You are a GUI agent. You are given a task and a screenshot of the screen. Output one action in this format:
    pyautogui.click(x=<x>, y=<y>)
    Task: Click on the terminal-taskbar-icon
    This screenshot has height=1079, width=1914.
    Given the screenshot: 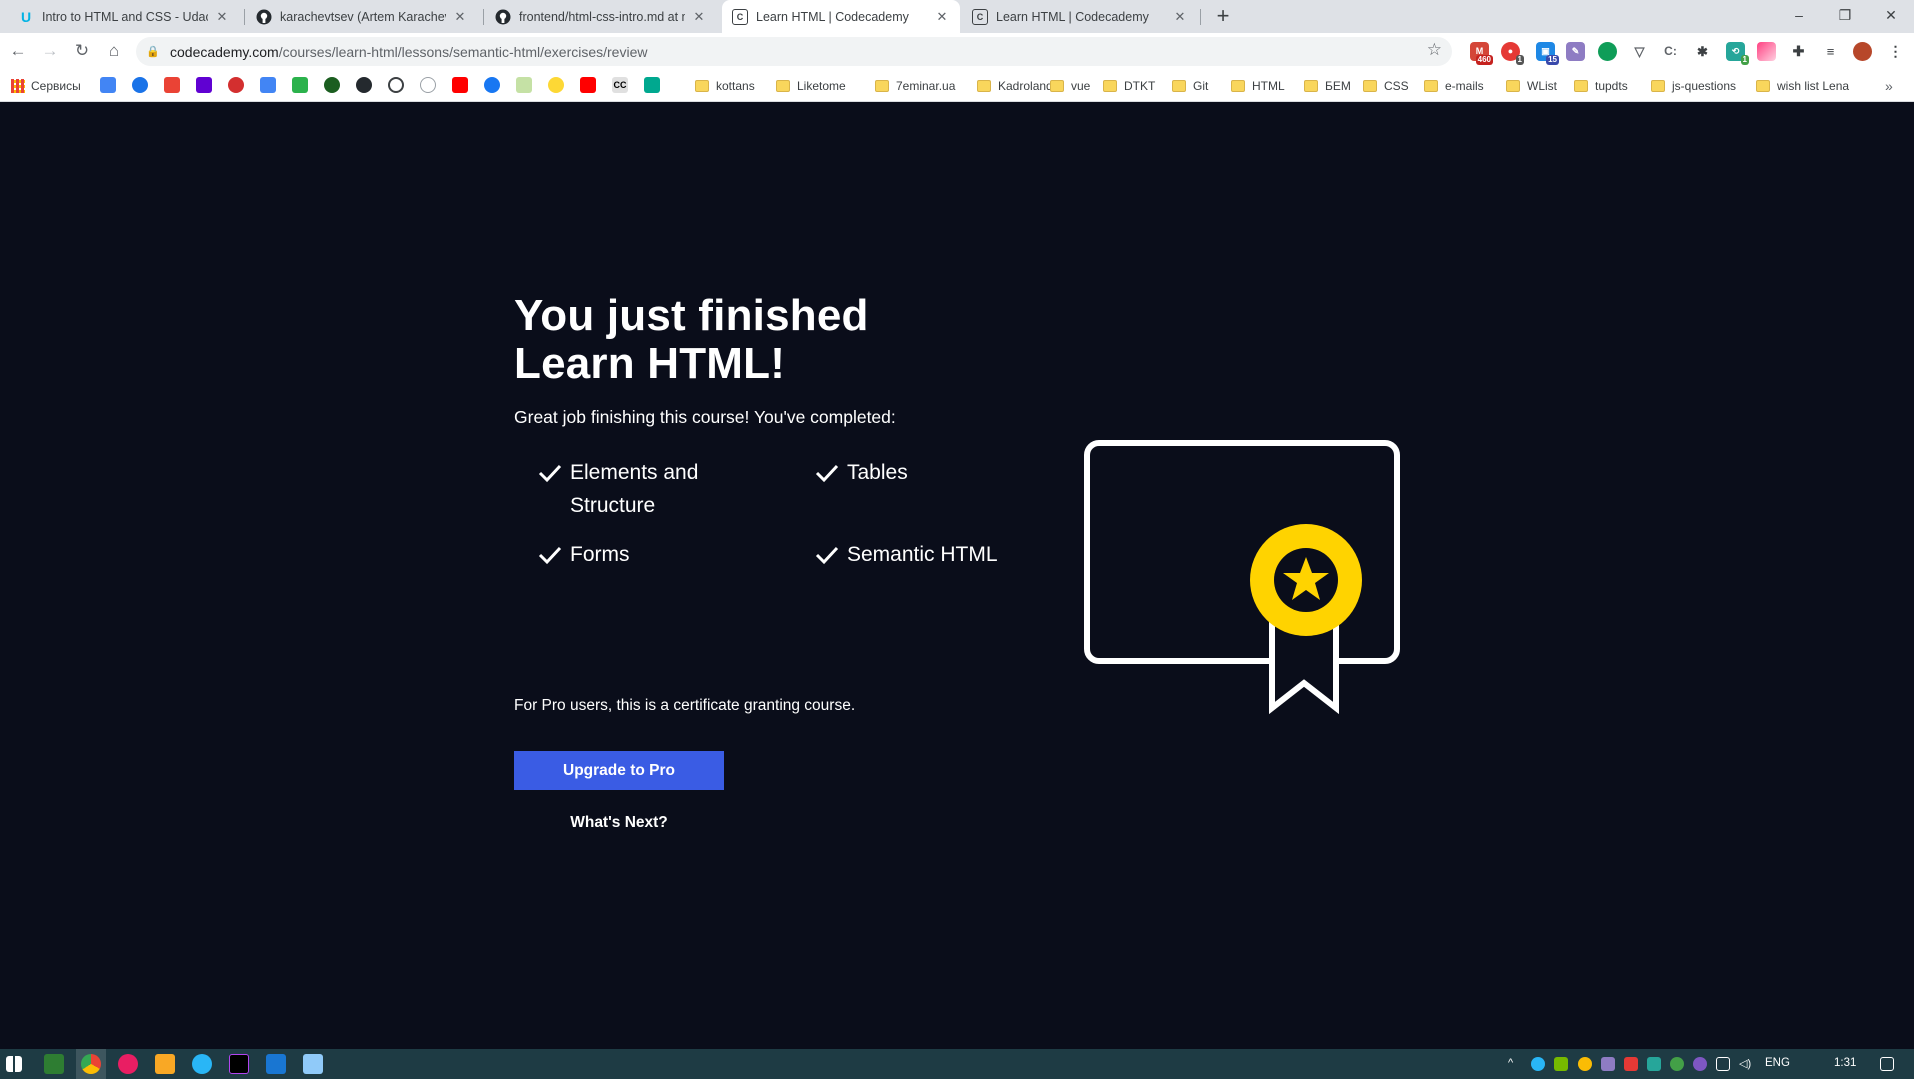 What is the action you would take?
    pyautogui.click(x=54, y=1064)
    